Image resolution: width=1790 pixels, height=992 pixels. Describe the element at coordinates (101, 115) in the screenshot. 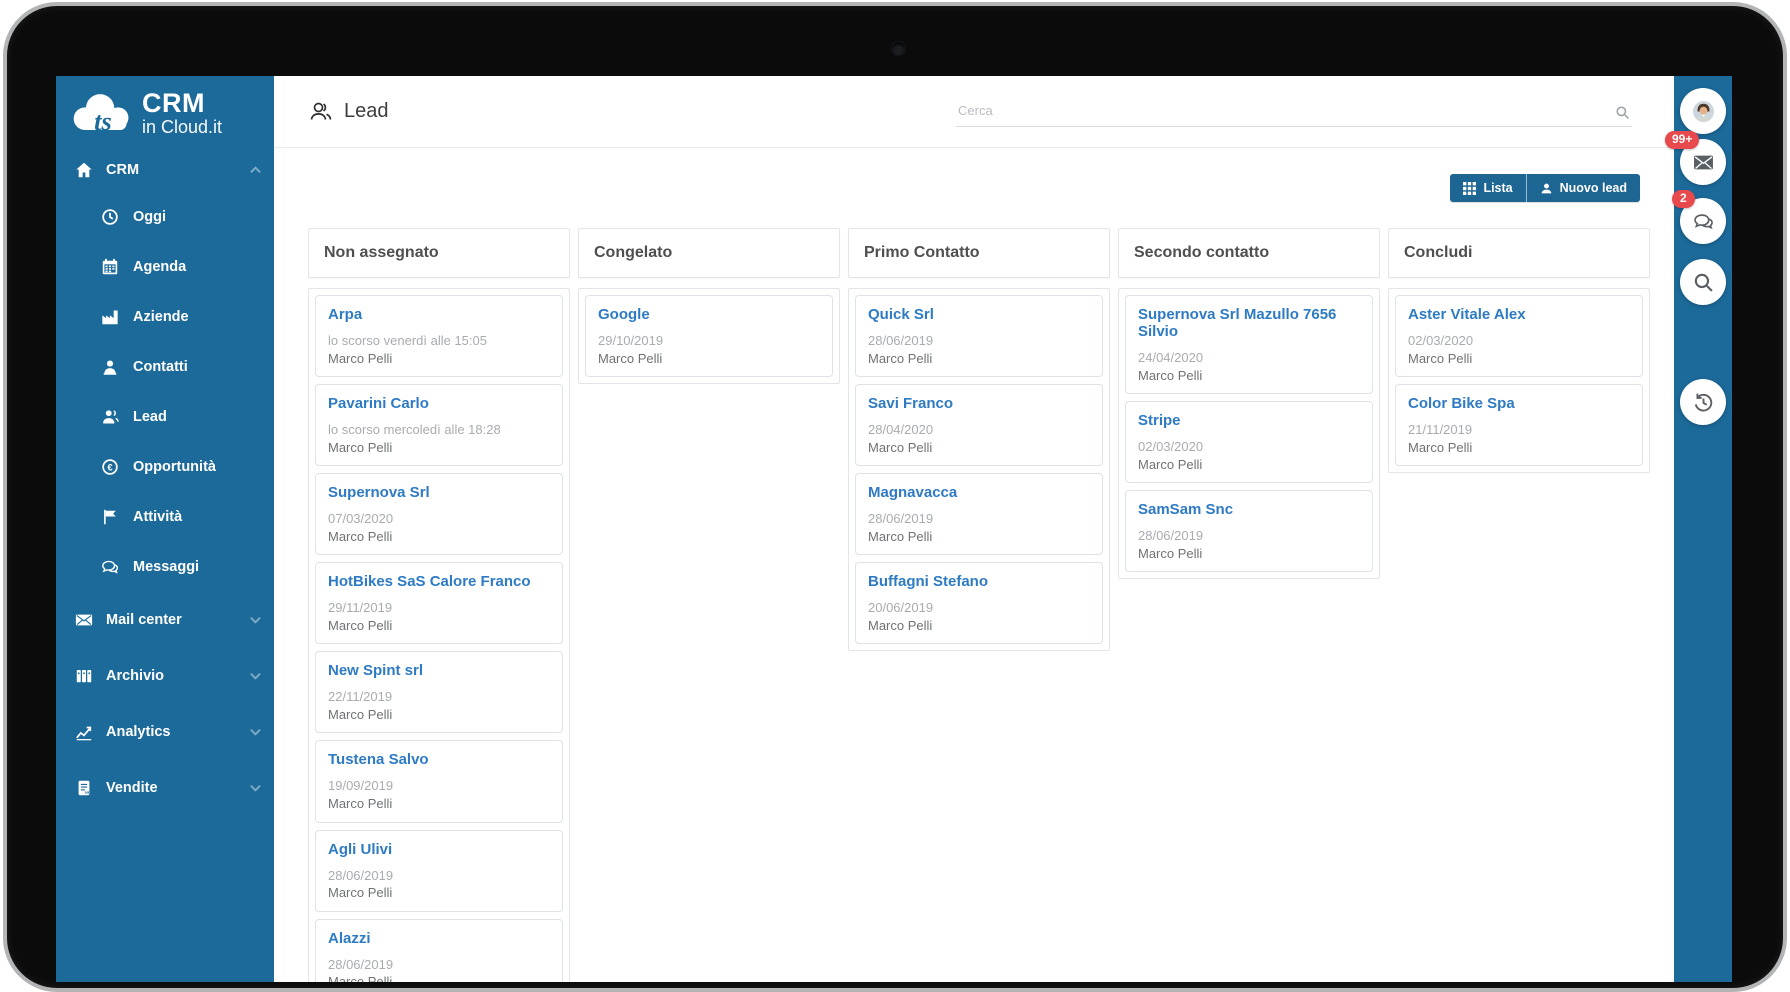

I see `cloud-logo-icon: ts` at that location.